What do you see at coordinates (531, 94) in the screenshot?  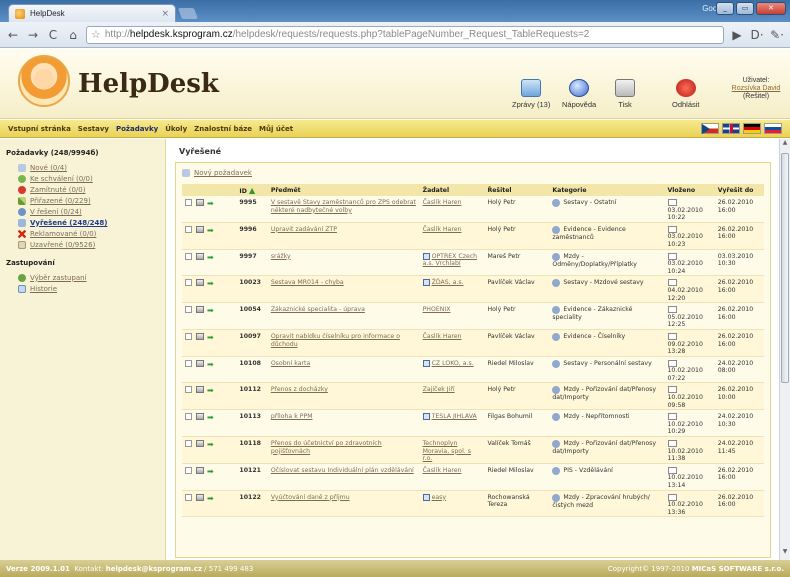 I see `messages-button: Zprávy (13)` at bounding box center [531, 94].